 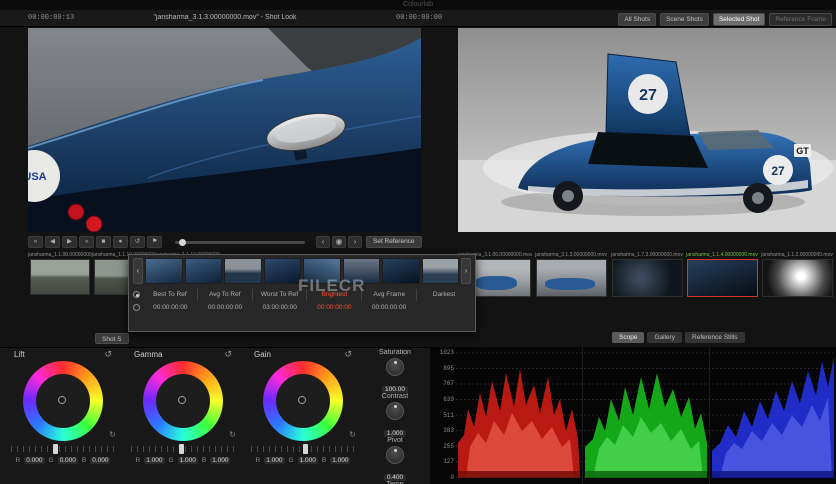 What do you see at coordinates (348, 354) in the screenshot?
I see `reset-gain-icon: ↺` at bounding box center [348, 354].